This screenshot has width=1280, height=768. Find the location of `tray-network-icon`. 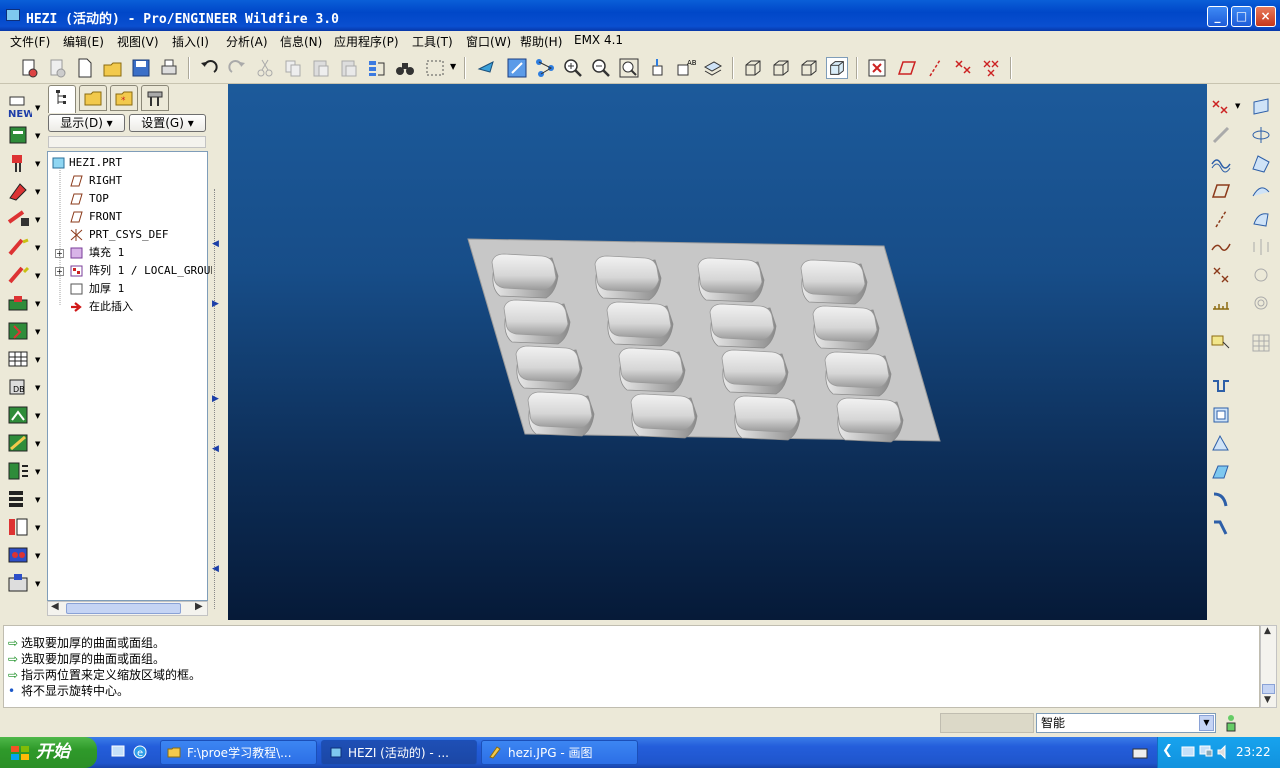

tray-network-icon is located at coordinates (1188, 752).